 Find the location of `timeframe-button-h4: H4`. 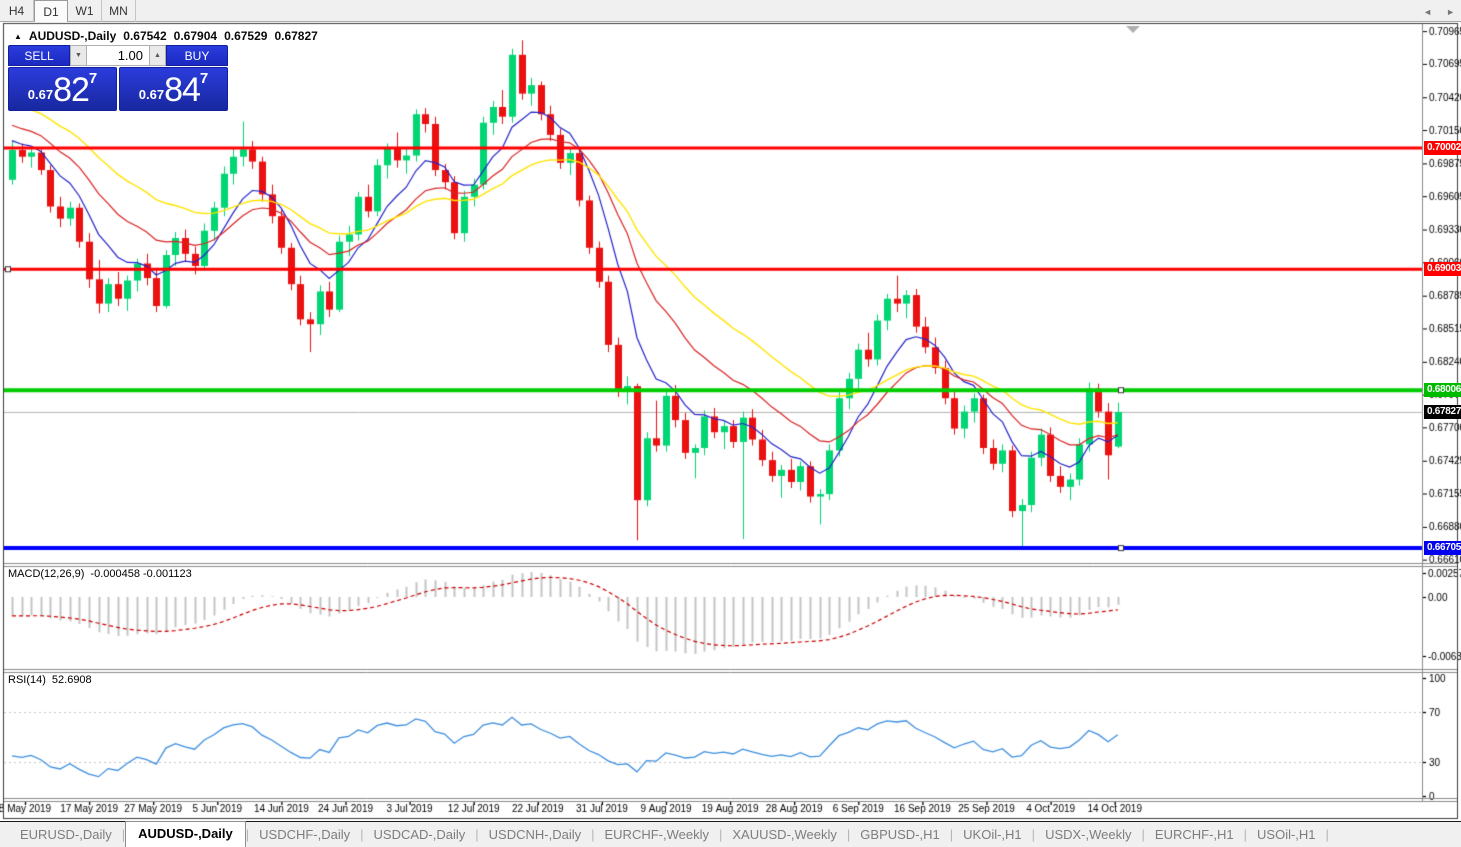

timeframe-button-h4: H4 is located at coordinates (17, 11).